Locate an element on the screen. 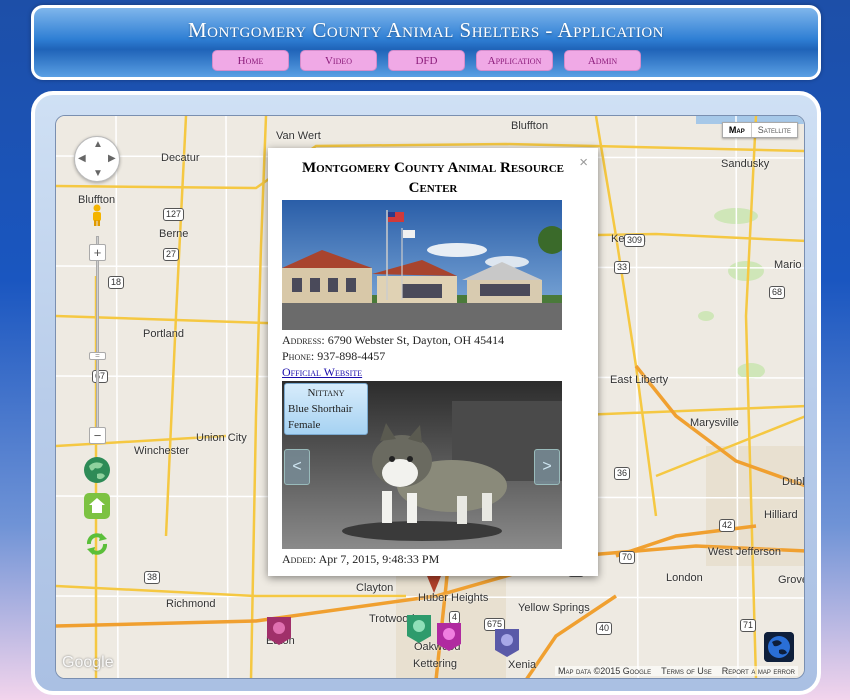 The image size is (850, 700). map-data-credit: Map data ©2015 Google is located at coordinates (604, 671).